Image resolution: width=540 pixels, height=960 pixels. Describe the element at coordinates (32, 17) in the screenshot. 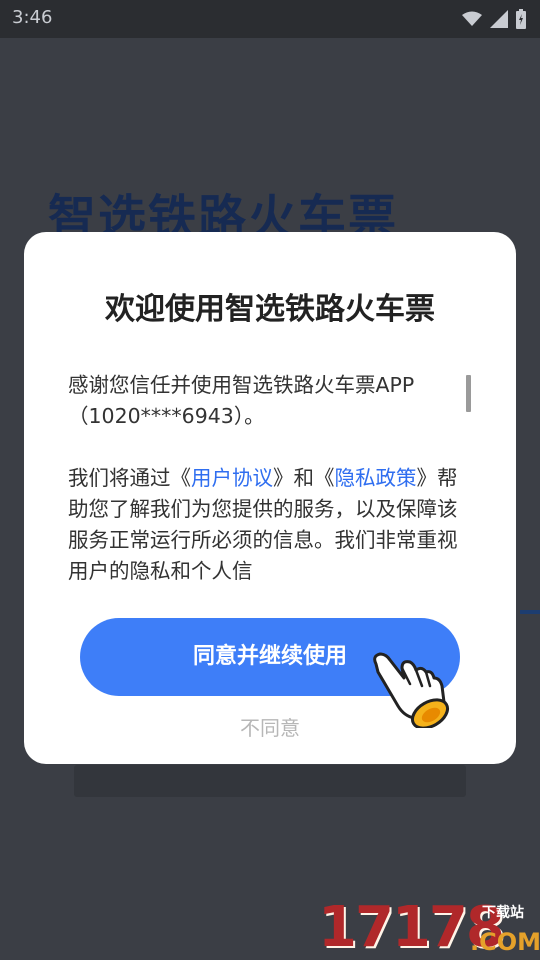

I see `status-time: 3:46` at that location.